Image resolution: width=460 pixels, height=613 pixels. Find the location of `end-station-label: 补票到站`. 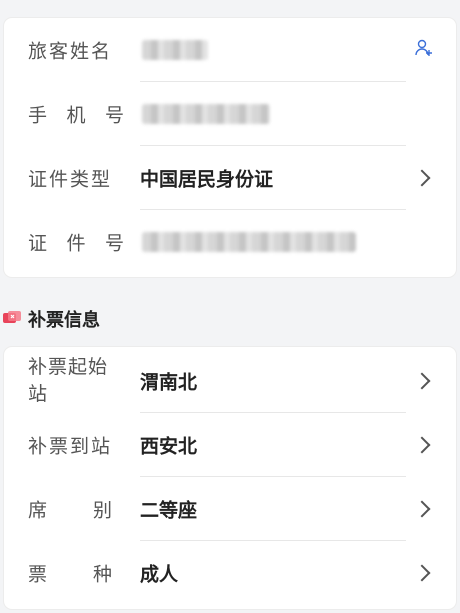

end-station-label: 补票到站 is located at coordinates (70, 446).